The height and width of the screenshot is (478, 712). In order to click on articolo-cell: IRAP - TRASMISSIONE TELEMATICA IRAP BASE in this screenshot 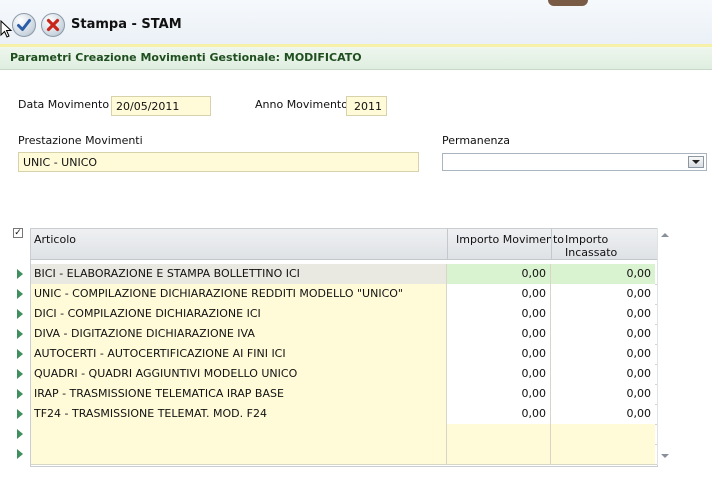, I will do `click(239, 394)`.